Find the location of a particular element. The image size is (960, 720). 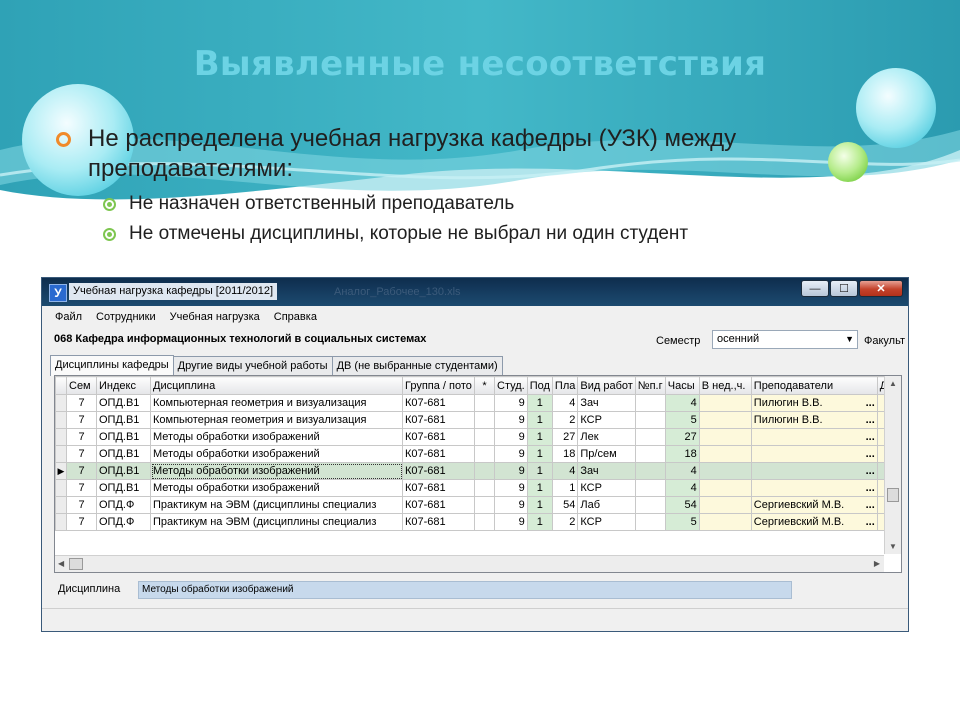

cell-work-type: Зач is located at coordinates (606, 403).